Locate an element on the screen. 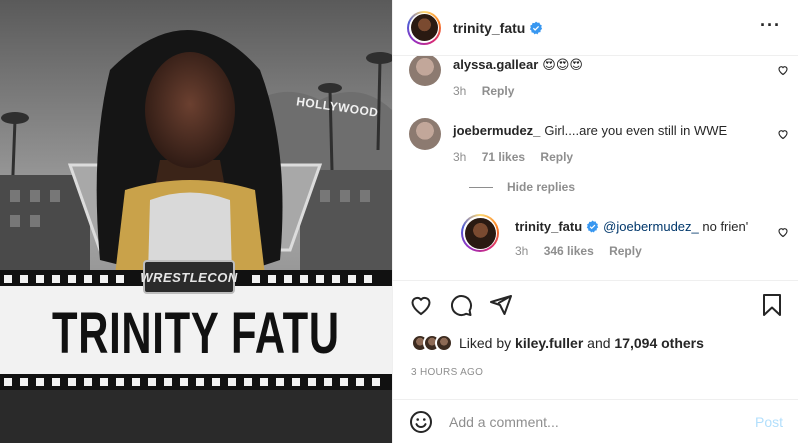 Image resolution: width=798 pixels, height=443 pixels. more-horizontal-icon: ··· is located at coordinates (770, 25).